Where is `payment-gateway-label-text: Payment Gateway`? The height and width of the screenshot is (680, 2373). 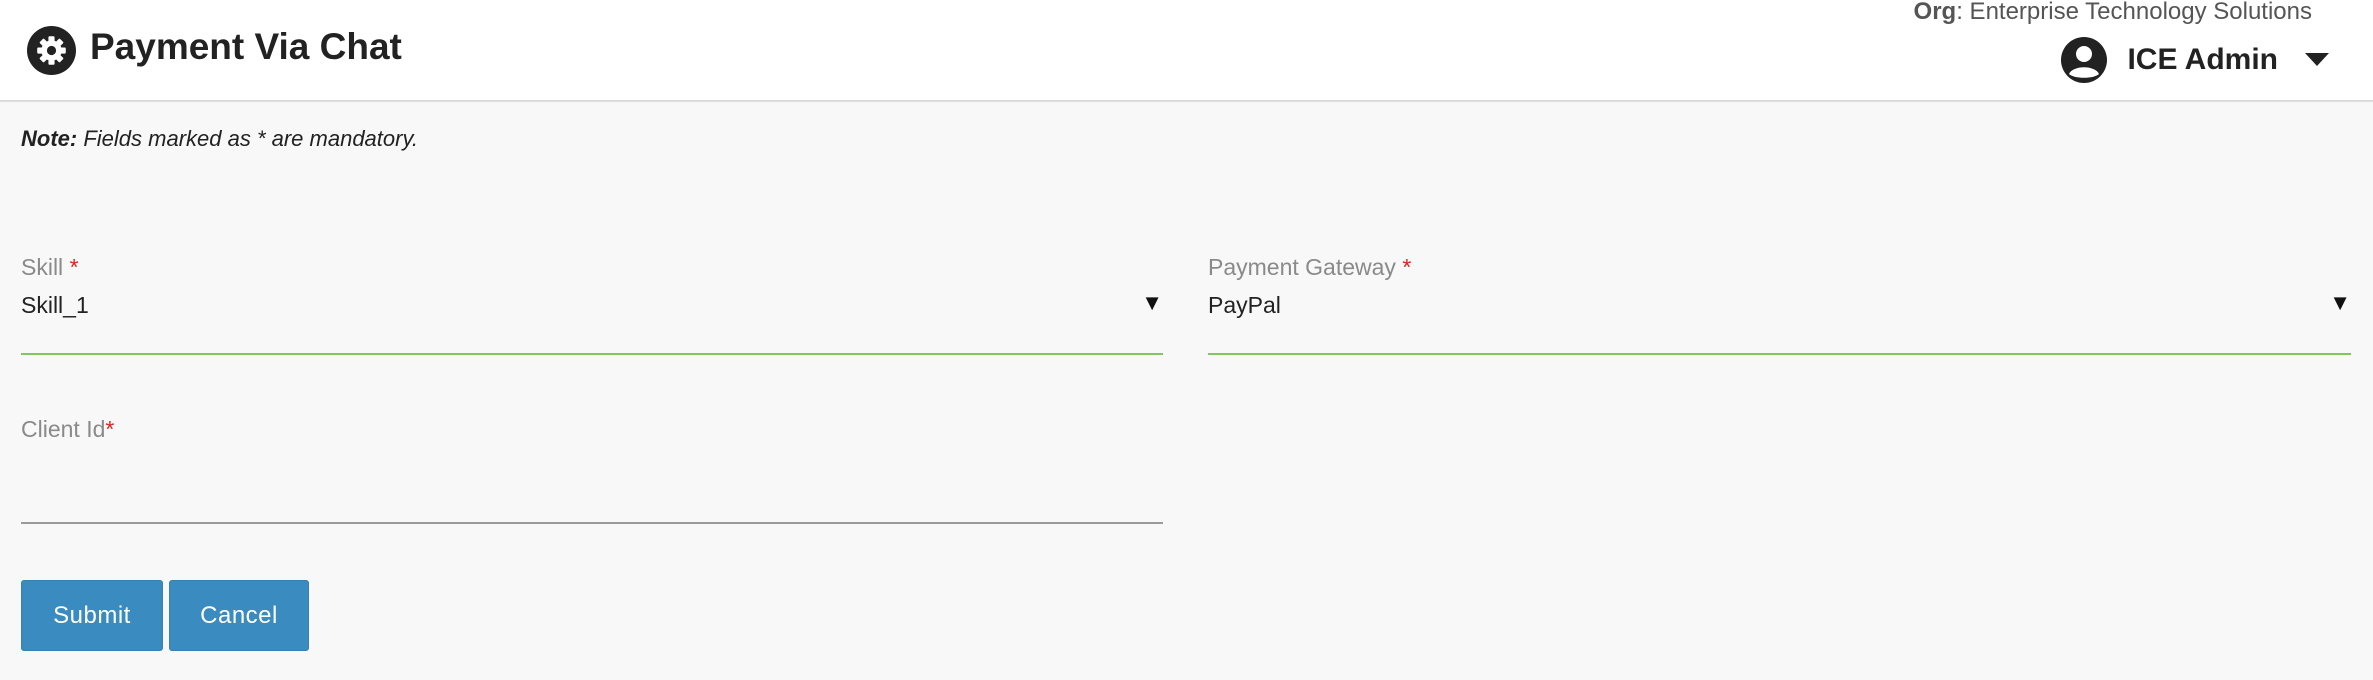 payment-gateway-label-text: Payment Gateway is located at coordinates (1305, 267).